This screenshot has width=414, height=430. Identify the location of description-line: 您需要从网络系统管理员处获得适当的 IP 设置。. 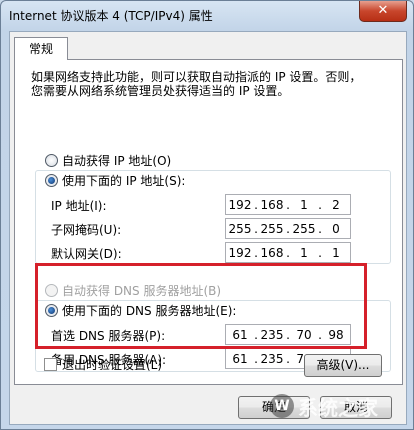
(160, 91).